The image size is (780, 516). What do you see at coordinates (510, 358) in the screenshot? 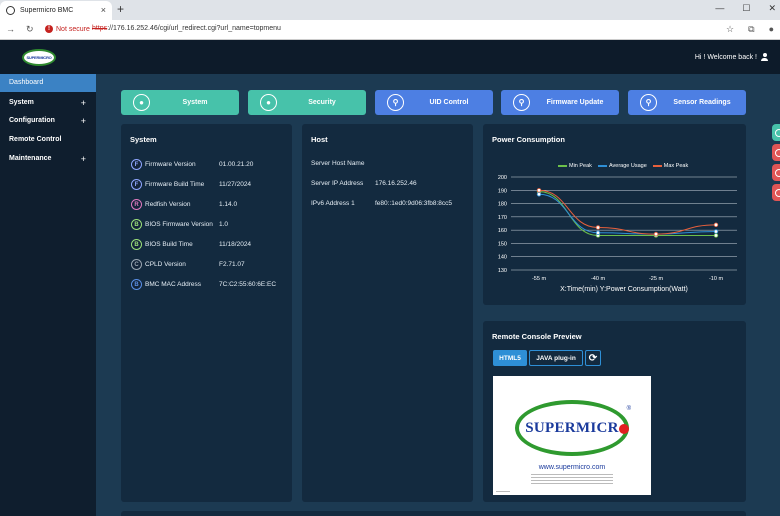
I see `html5-button: HTML5` at bounding box center [510, 358].